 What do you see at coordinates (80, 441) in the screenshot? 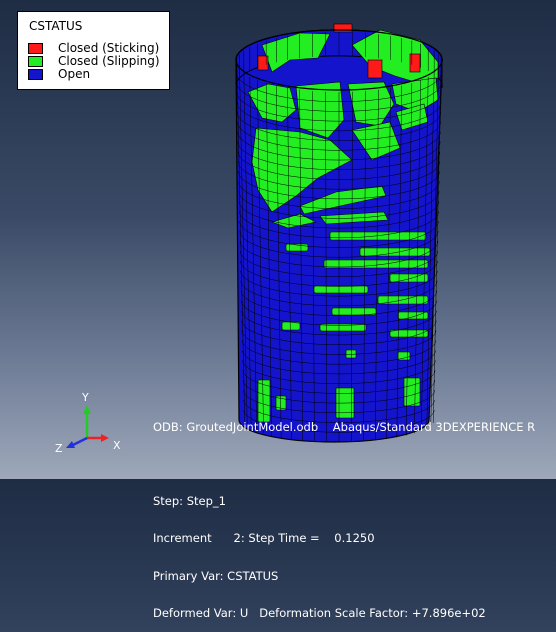
I see `z-axis-arrow` at bounding box center [80, 441].